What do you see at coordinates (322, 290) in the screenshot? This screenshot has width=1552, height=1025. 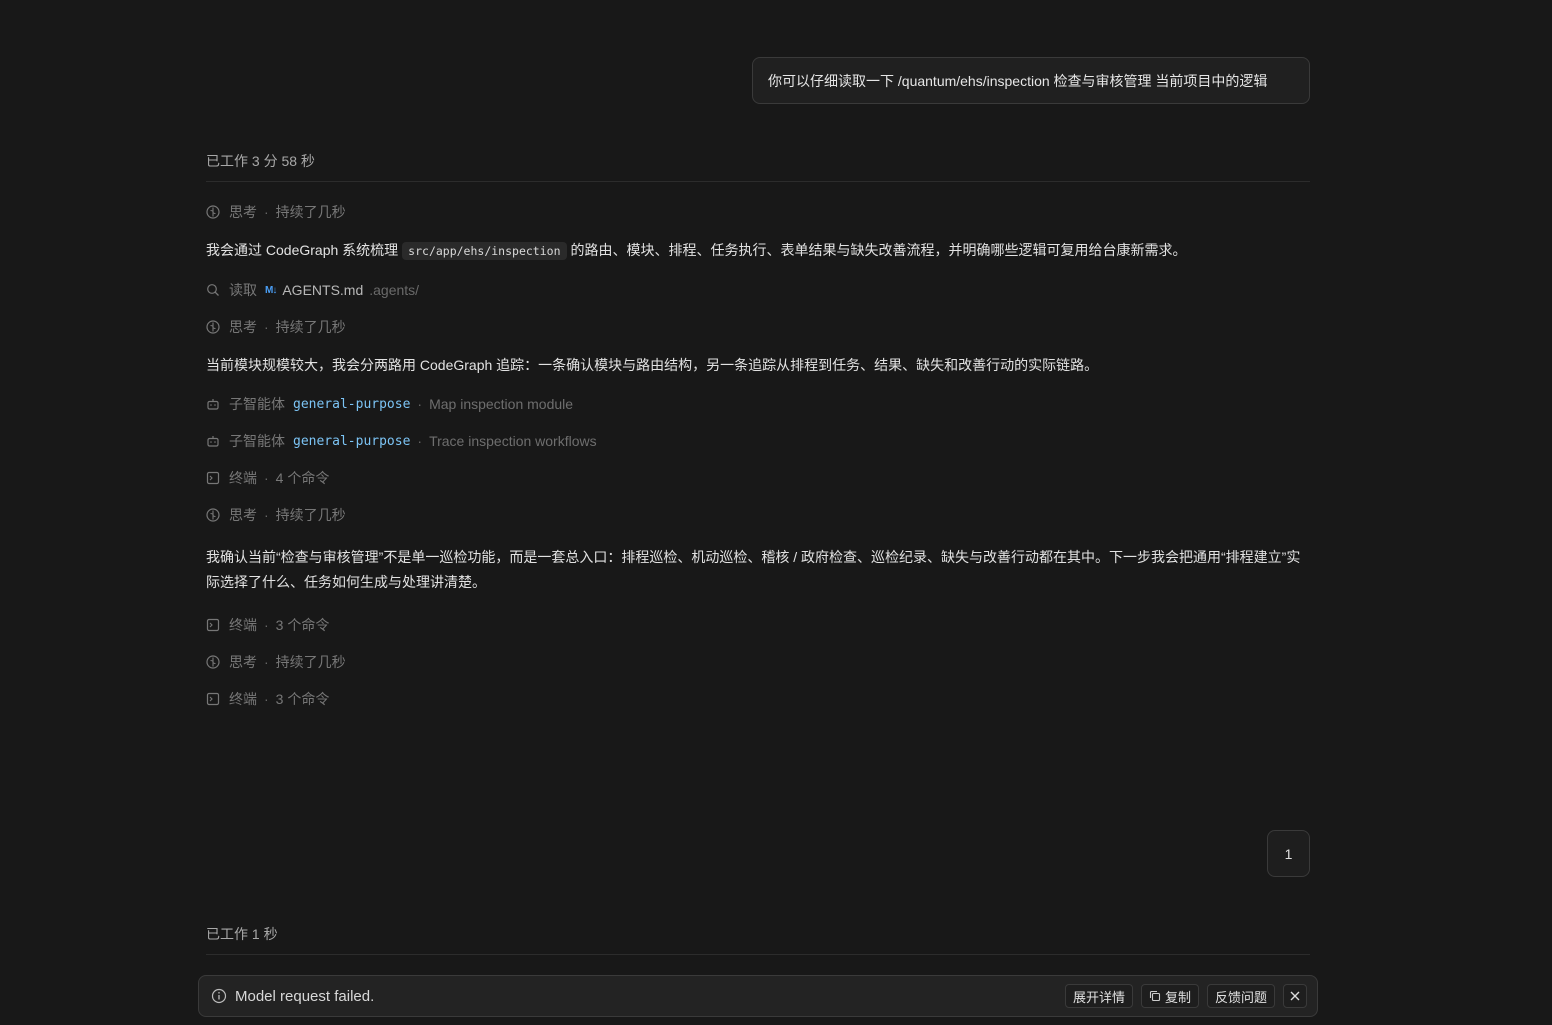 I see `file-name: AGENTS.md` at bounding box center [322, 290].